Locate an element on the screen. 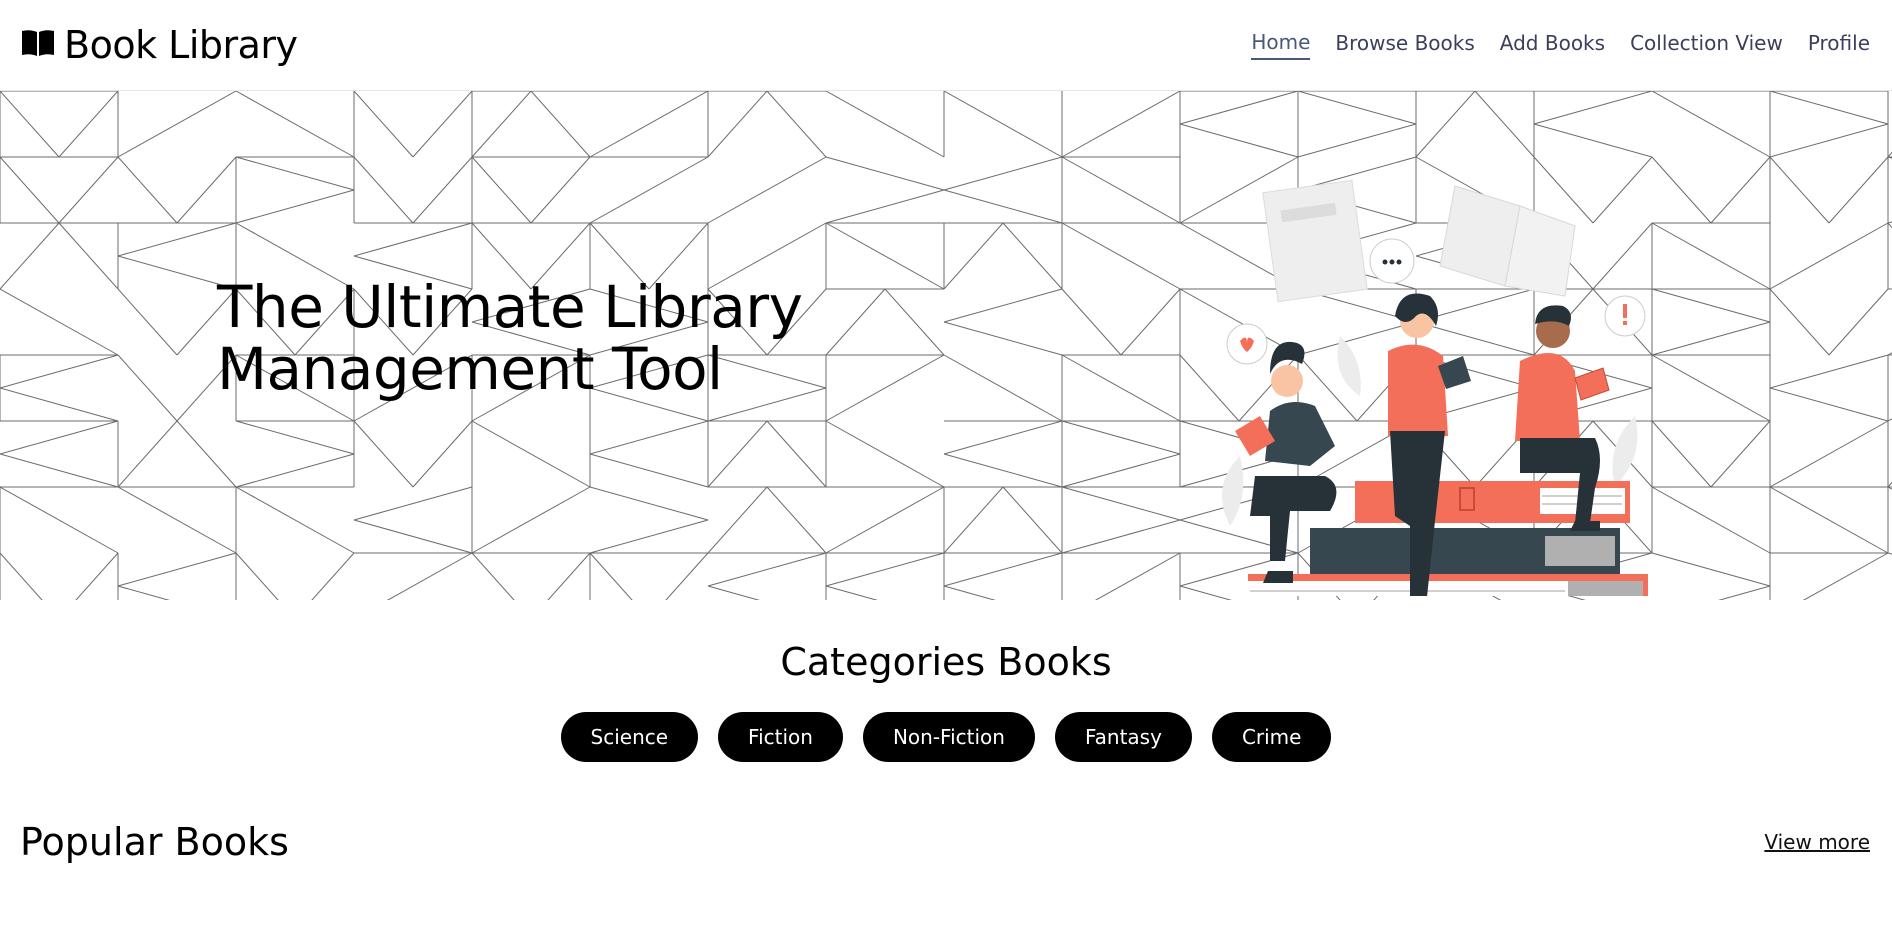 The height and width of the screenshot is (941, 1892). nav-link-profile: Profile is located at coordinates (1839, 45).